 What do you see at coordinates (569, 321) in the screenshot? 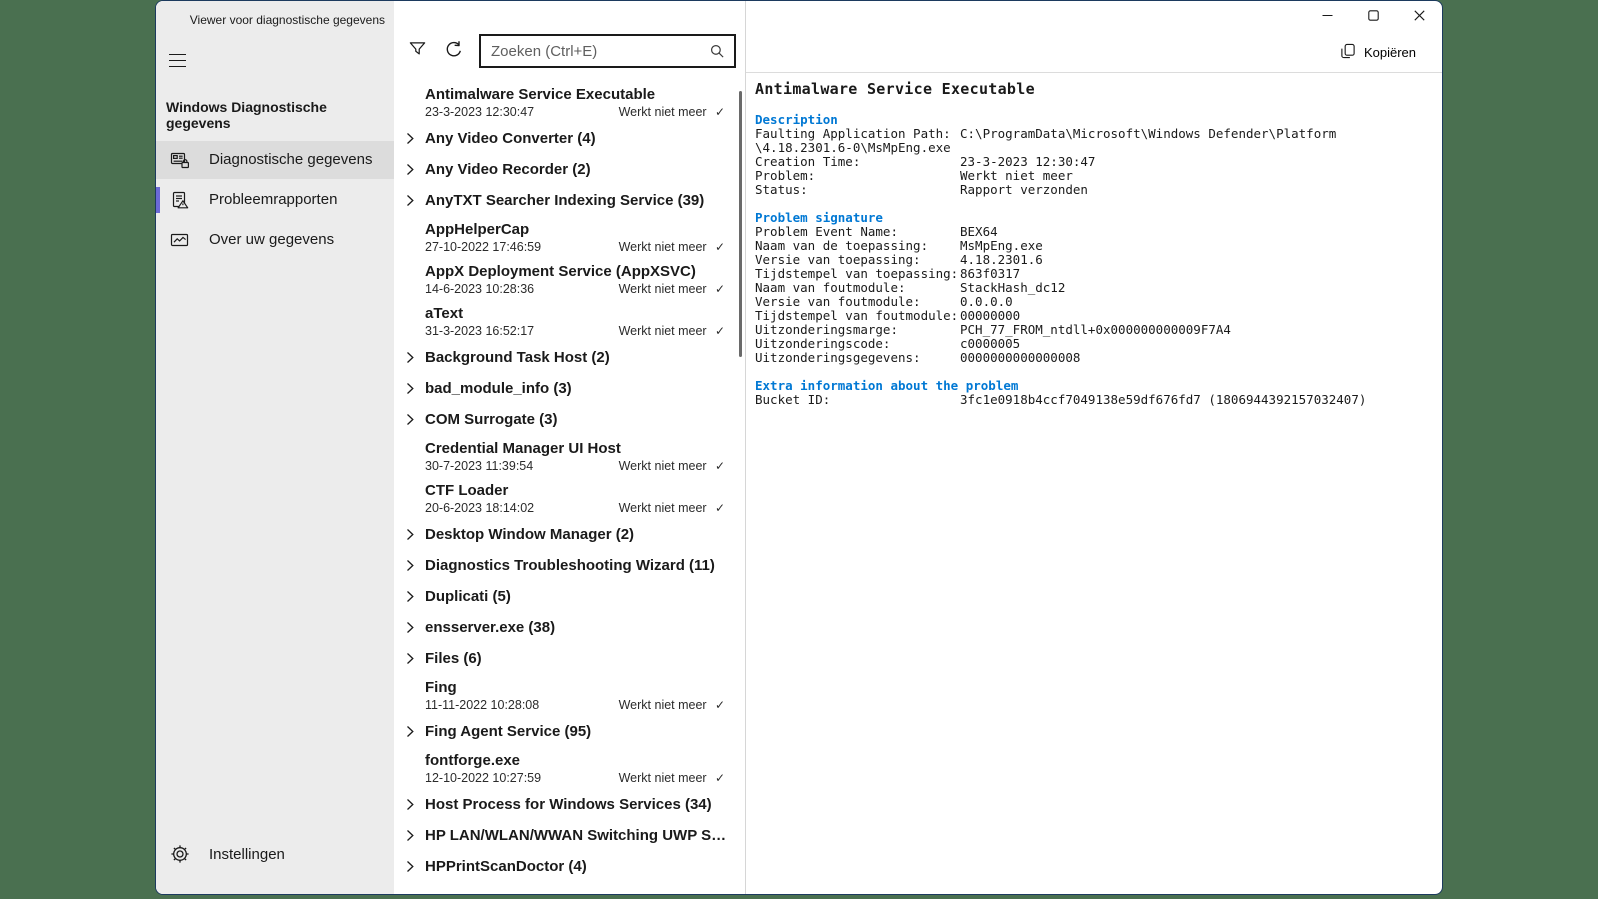
I see `report-row-atext: aText 31-3-2023 16:52:17 Werkt niet meer ✓` at bounding box center [569, 321].